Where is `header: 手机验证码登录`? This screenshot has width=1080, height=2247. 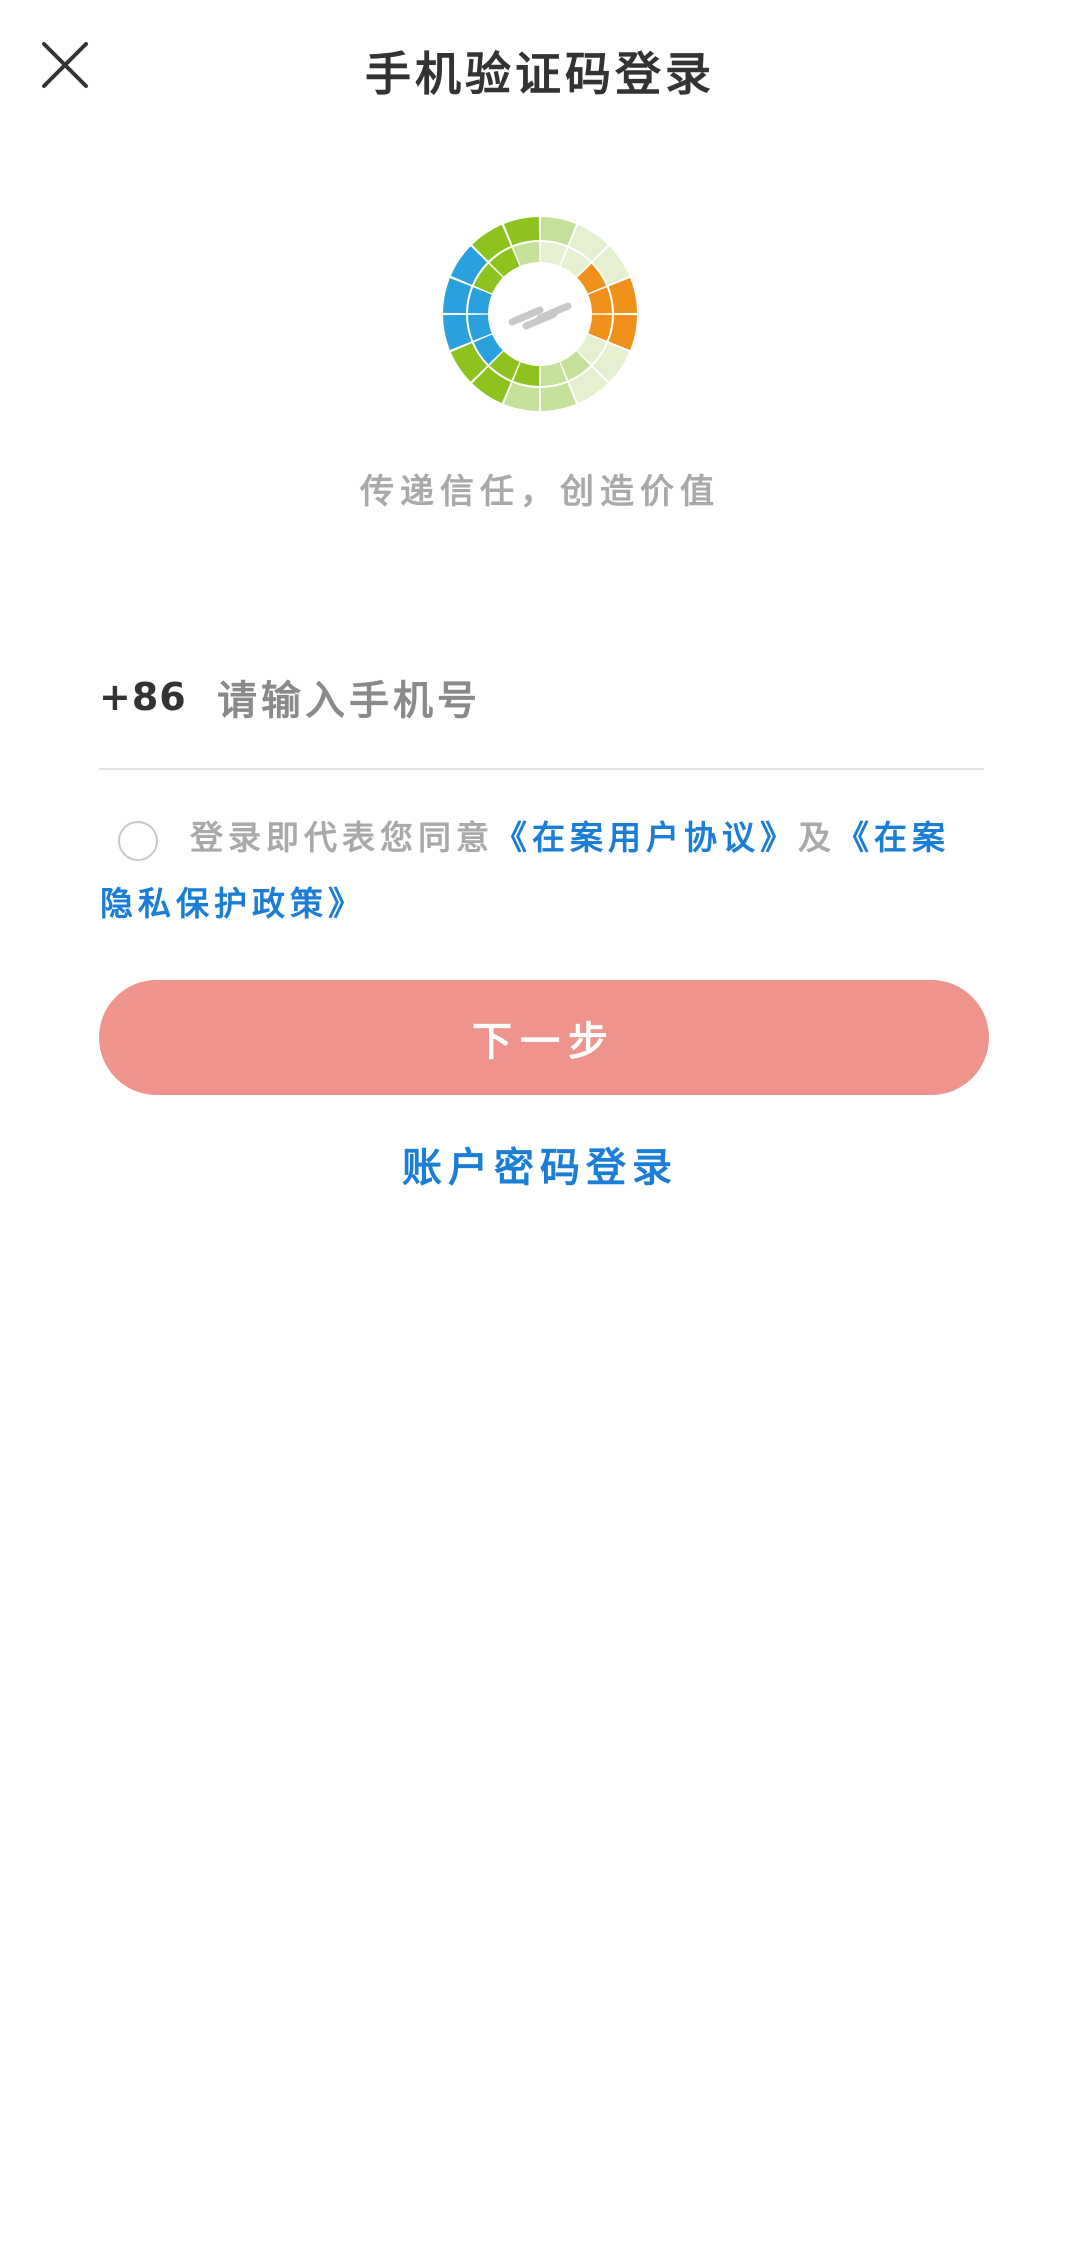 header: 手机验证码登录 is located at coordinates (540, 70).